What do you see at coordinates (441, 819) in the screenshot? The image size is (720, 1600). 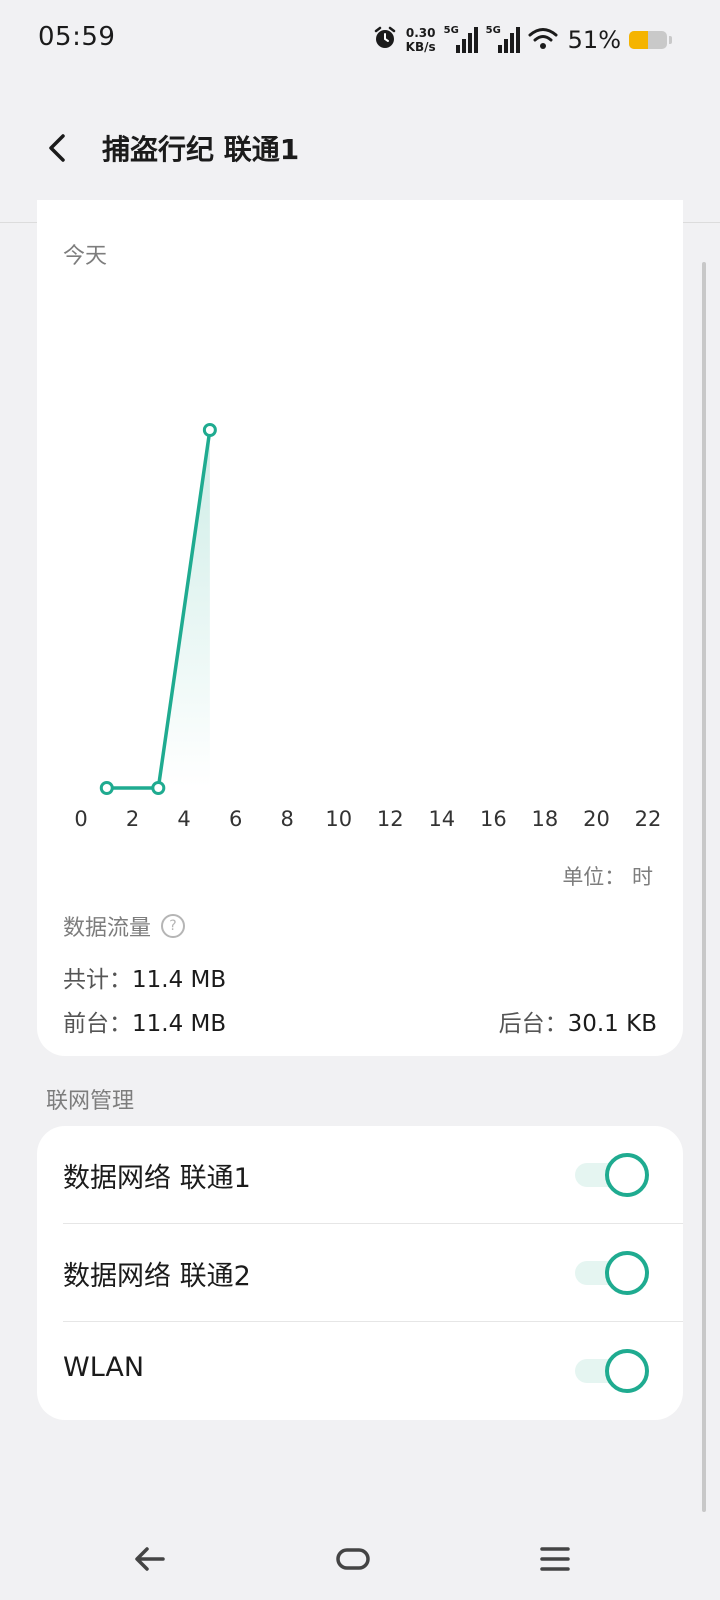 I see `x-tick-label: 14` at bounding box center [441, 819].